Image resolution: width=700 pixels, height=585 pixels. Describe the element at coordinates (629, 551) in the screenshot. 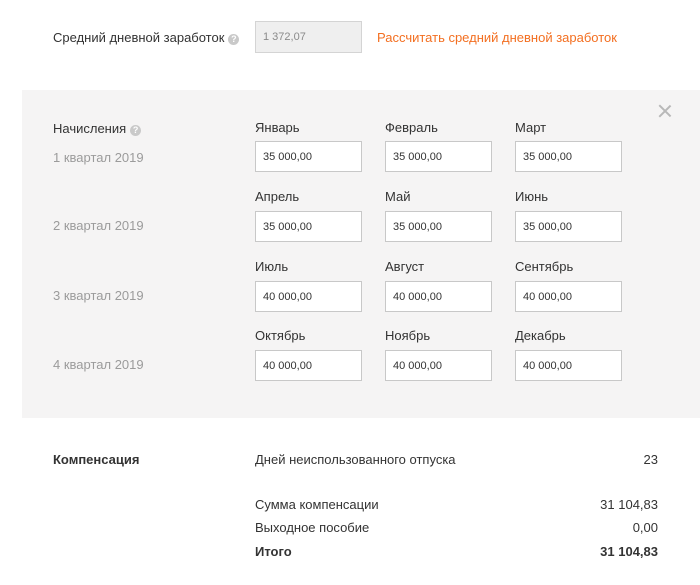

I see `total-value: 31 104,83` at that location.